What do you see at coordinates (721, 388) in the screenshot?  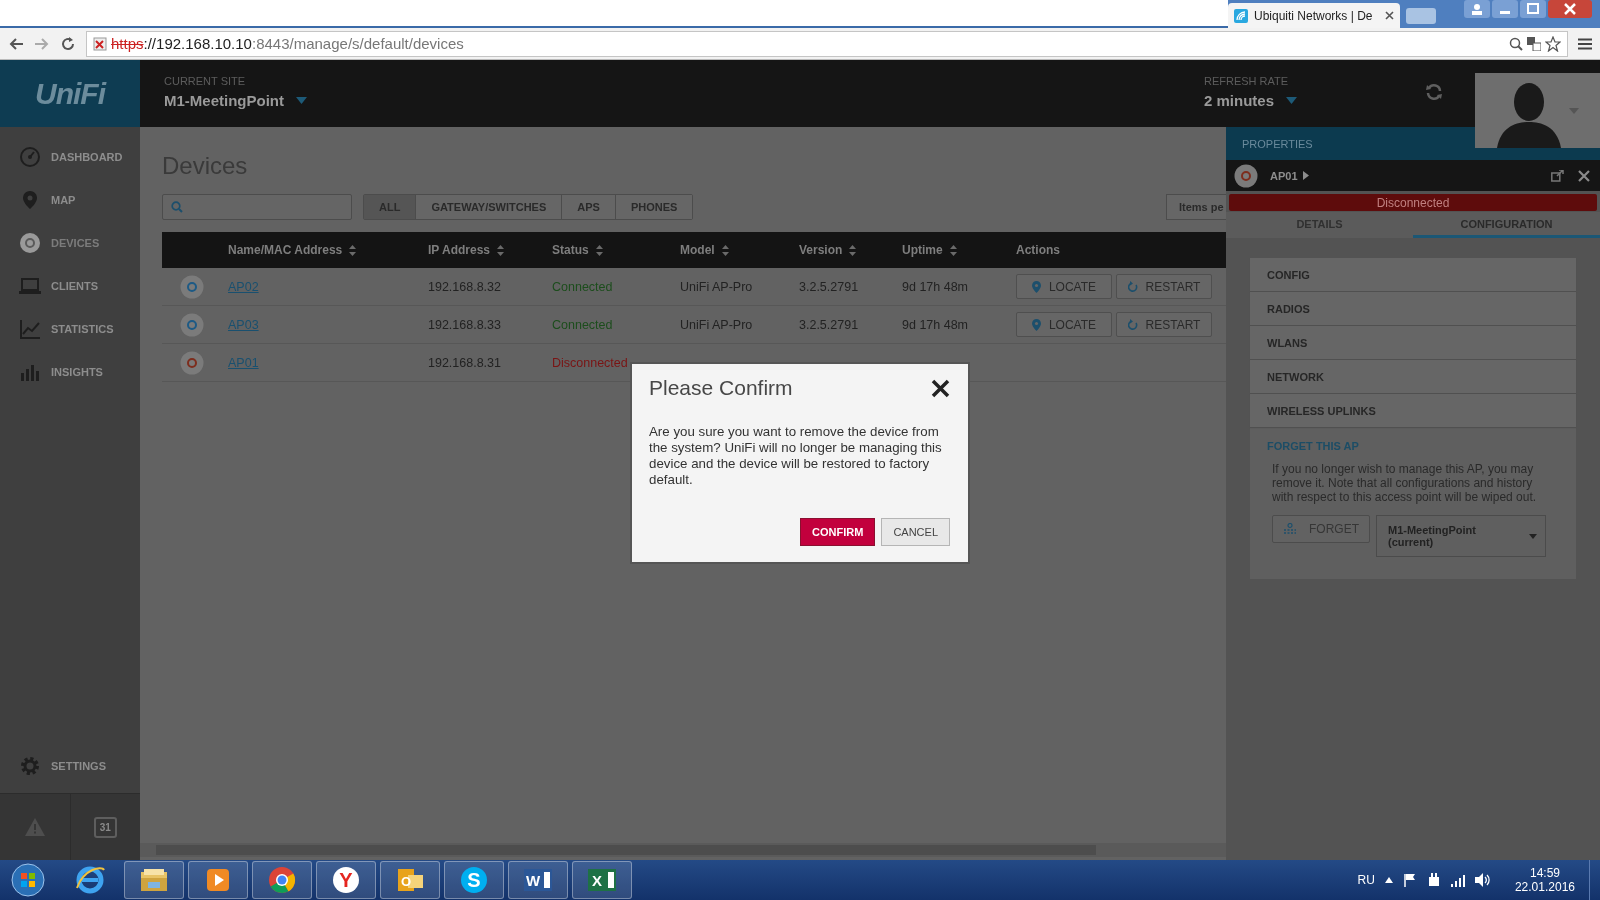 I see `dialog-title: Please Confirm` at bounding box center [721, 388].